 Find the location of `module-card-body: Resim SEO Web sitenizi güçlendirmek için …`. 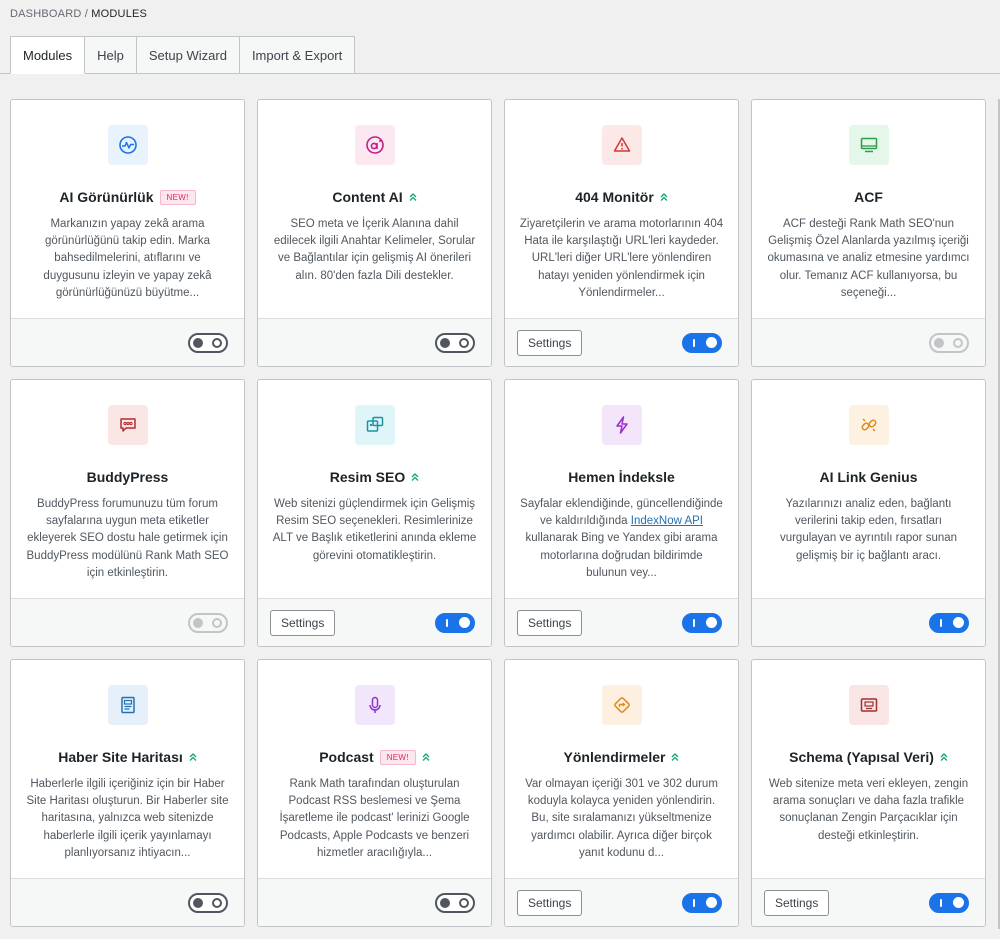

module-card-body: Resim SEO Web sitenizi güçlendirmek için … is located at coordinates (374, 489).